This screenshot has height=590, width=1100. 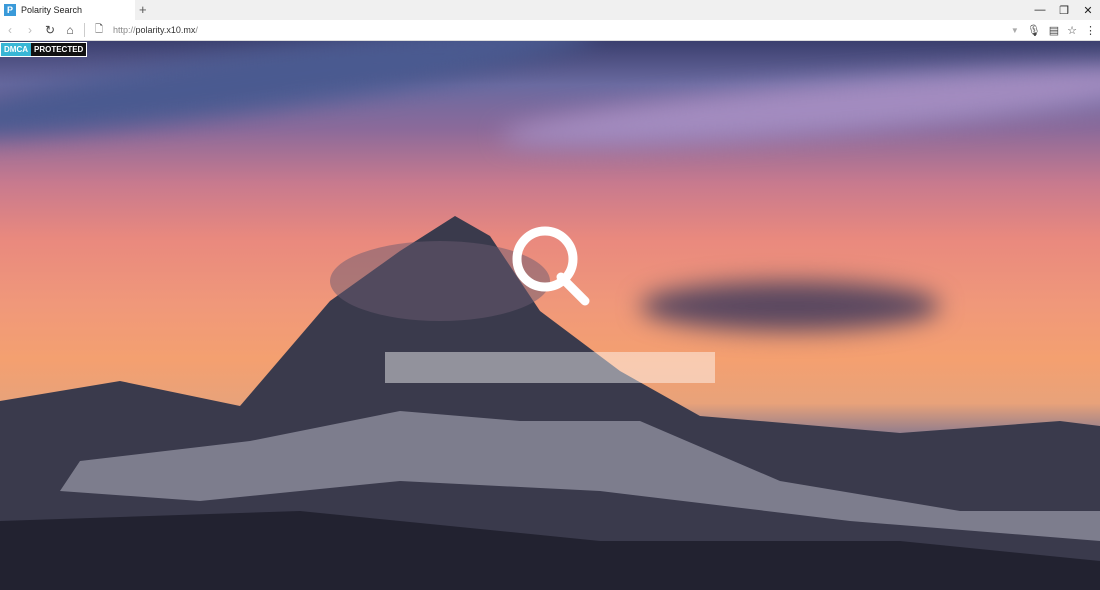 What do you see at coordinates (1034, 30) in the screenshot?
I see `microphone-icon: 🎙` at bounding box center [1034, 30].